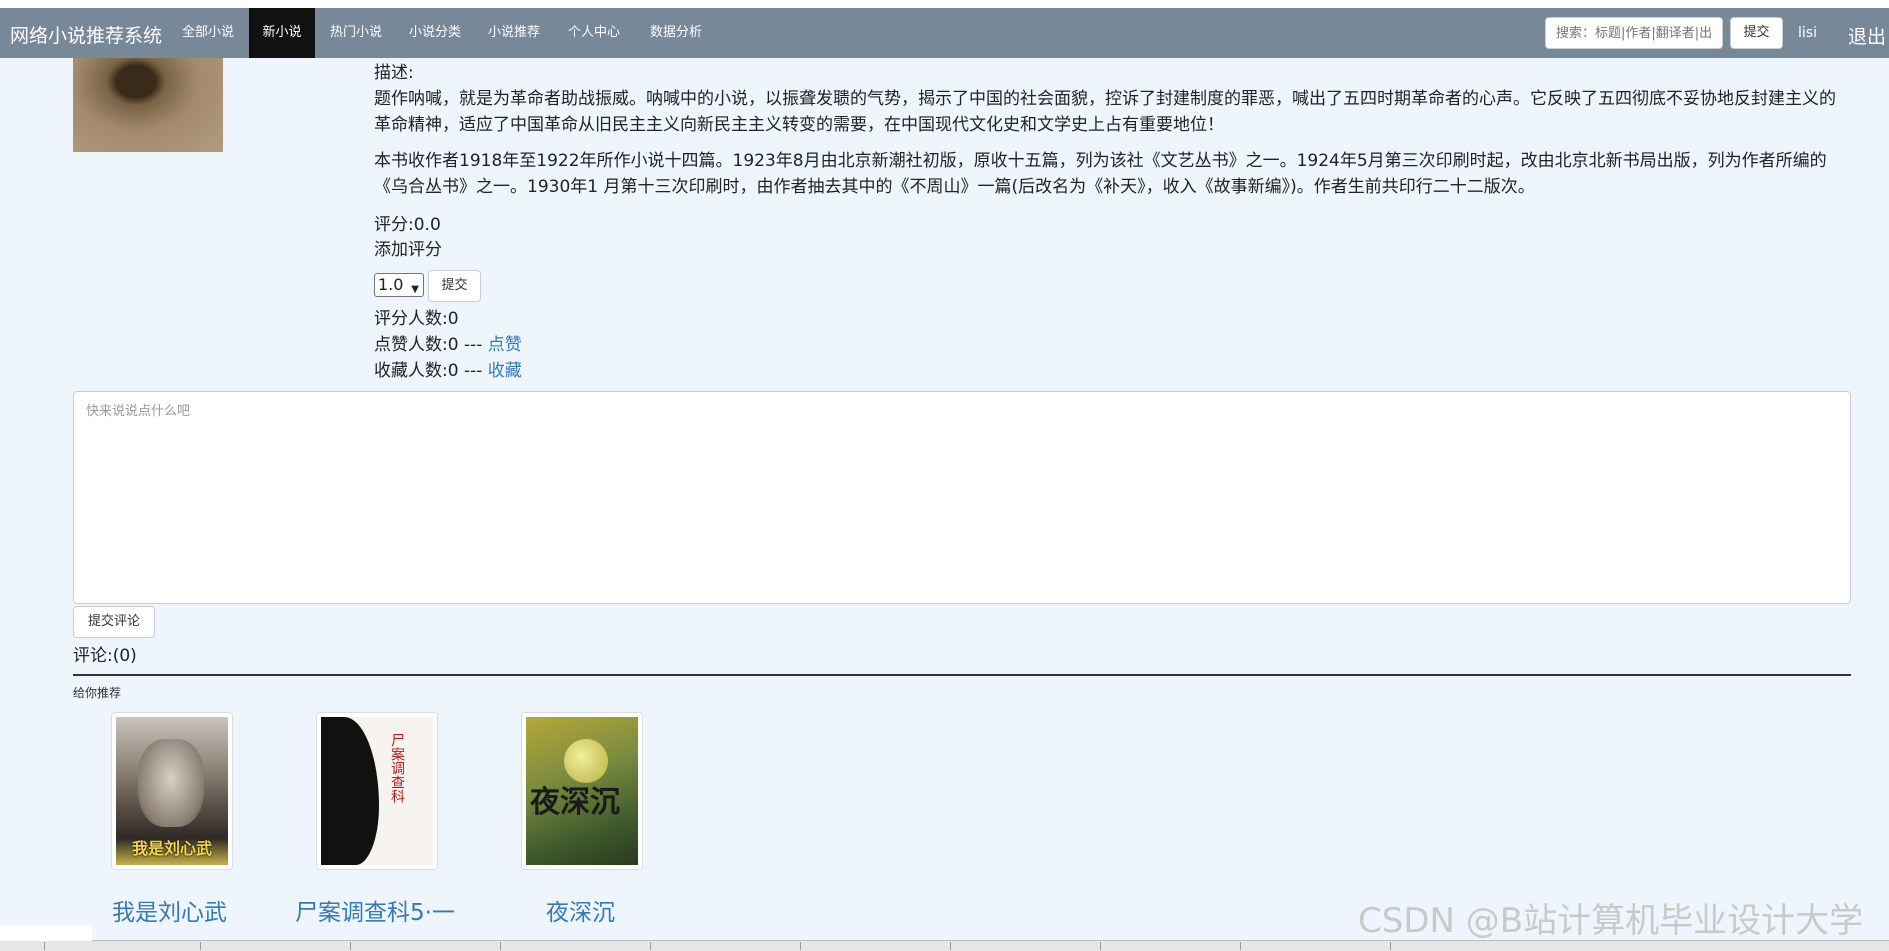 The width and height of the screenshot is (1889, 951). I want to click on cover-silhouette, so click(350, 791).